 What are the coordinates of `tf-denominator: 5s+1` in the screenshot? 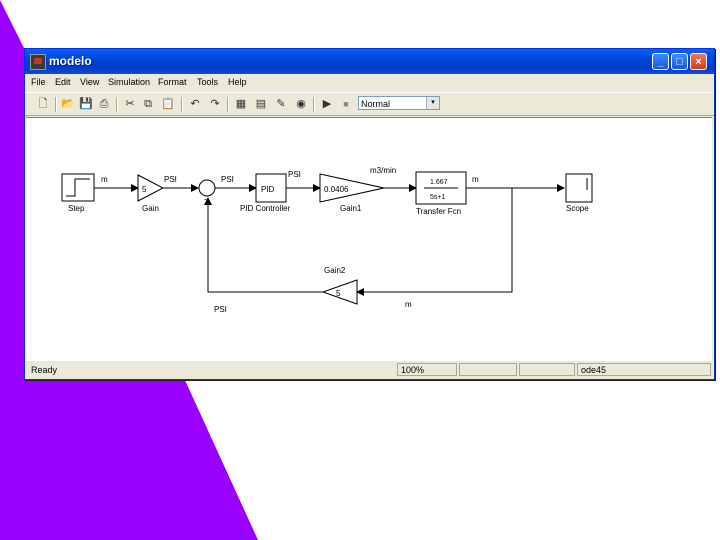 It's located at (437, 197).